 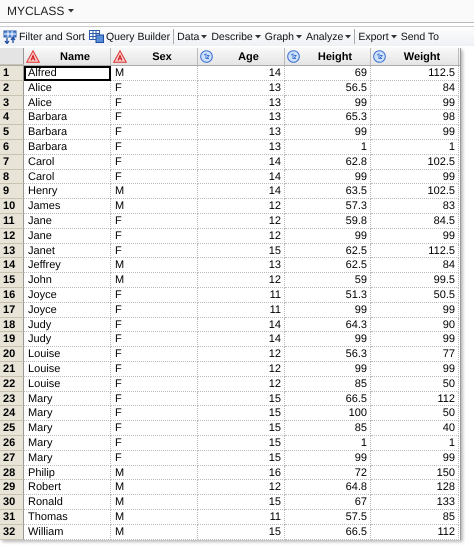 What do you see at coordinates (328, 56) in the screenshot?
I see `column-header: Height` at bounding box center [328, 56].